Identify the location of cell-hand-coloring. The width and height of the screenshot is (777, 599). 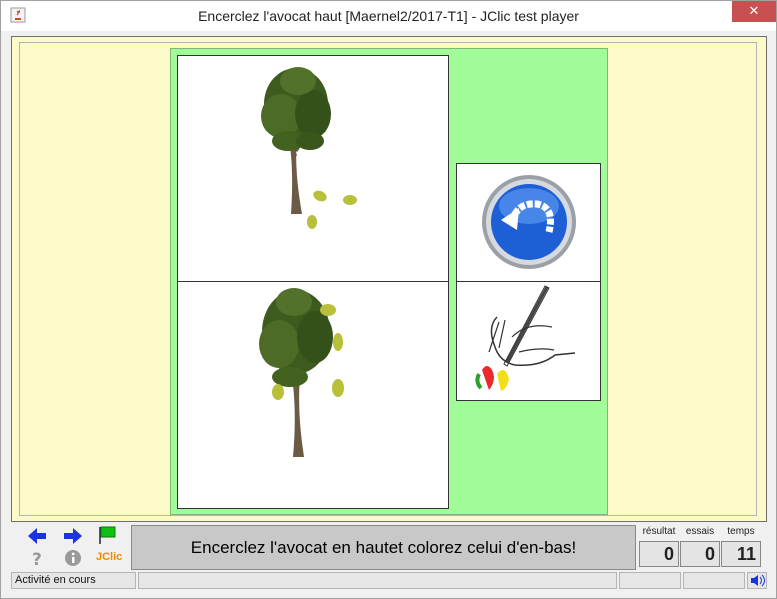
(528, 341).